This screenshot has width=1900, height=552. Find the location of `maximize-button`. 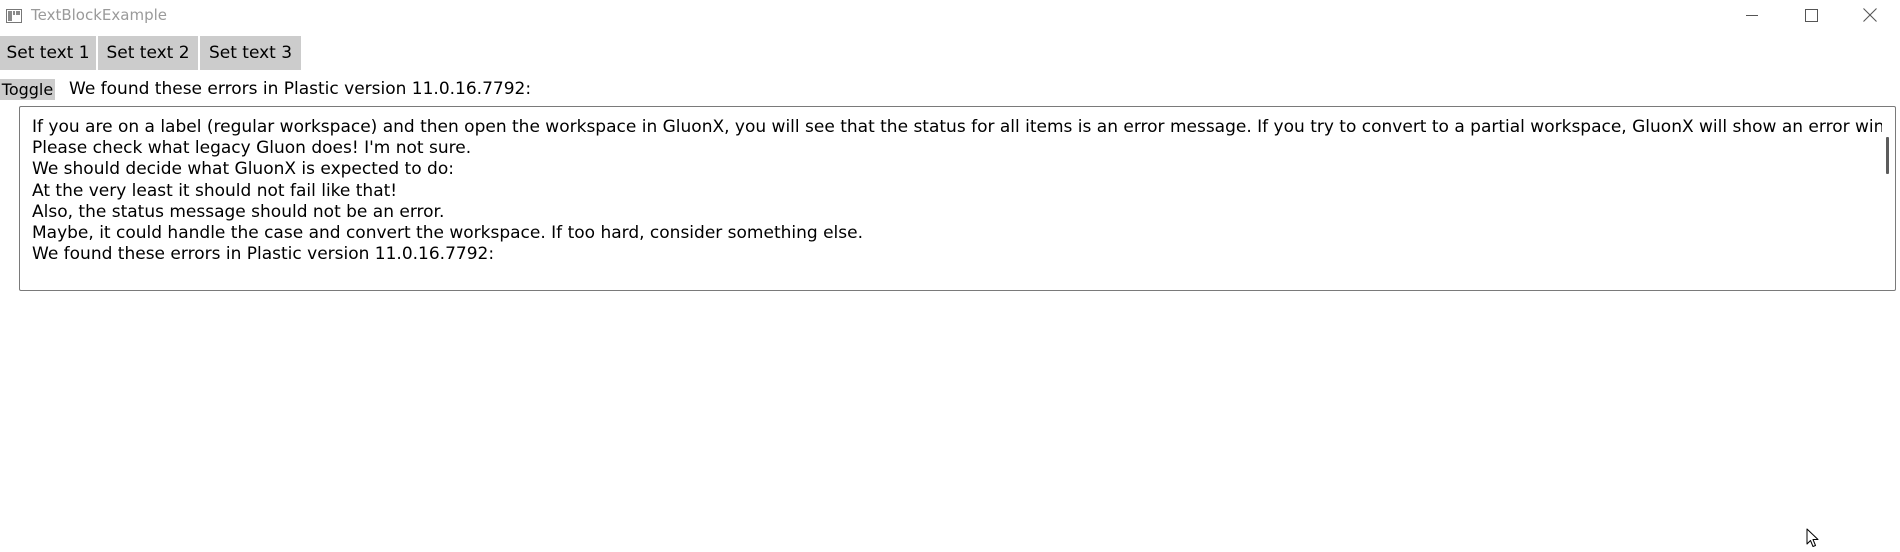

maximize-button is located at coordinates (1811, 15).